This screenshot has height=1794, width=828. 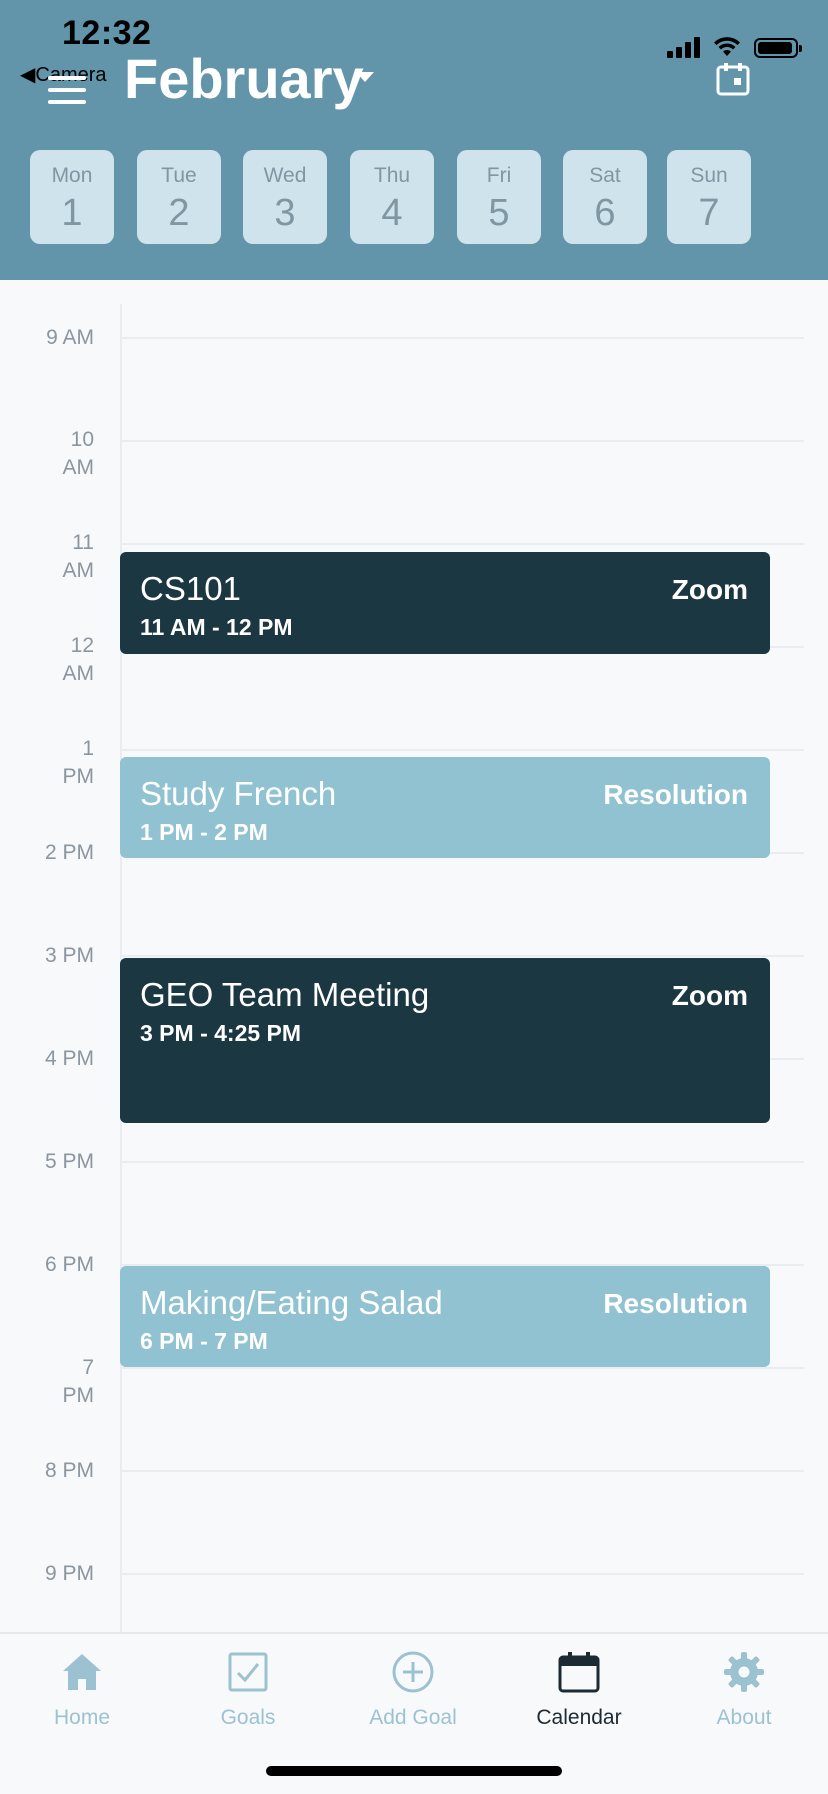 I want to click on hour-label: 11 AM, so click(x=78, y=556).